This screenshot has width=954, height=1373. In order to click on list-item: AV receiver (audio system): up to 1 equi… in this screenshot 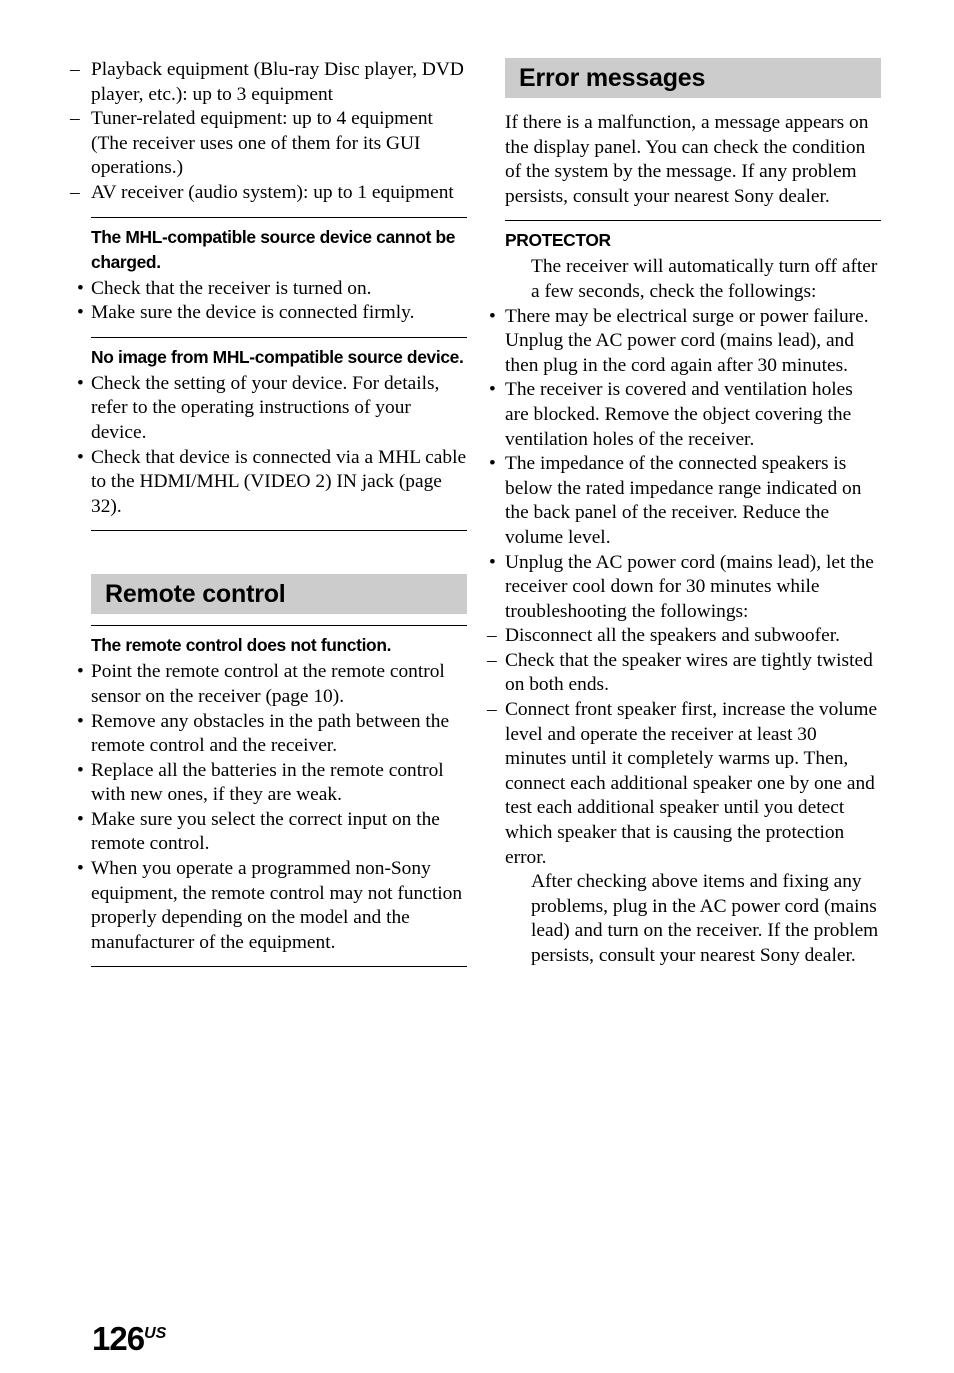, I will do `click(268, 193)`.